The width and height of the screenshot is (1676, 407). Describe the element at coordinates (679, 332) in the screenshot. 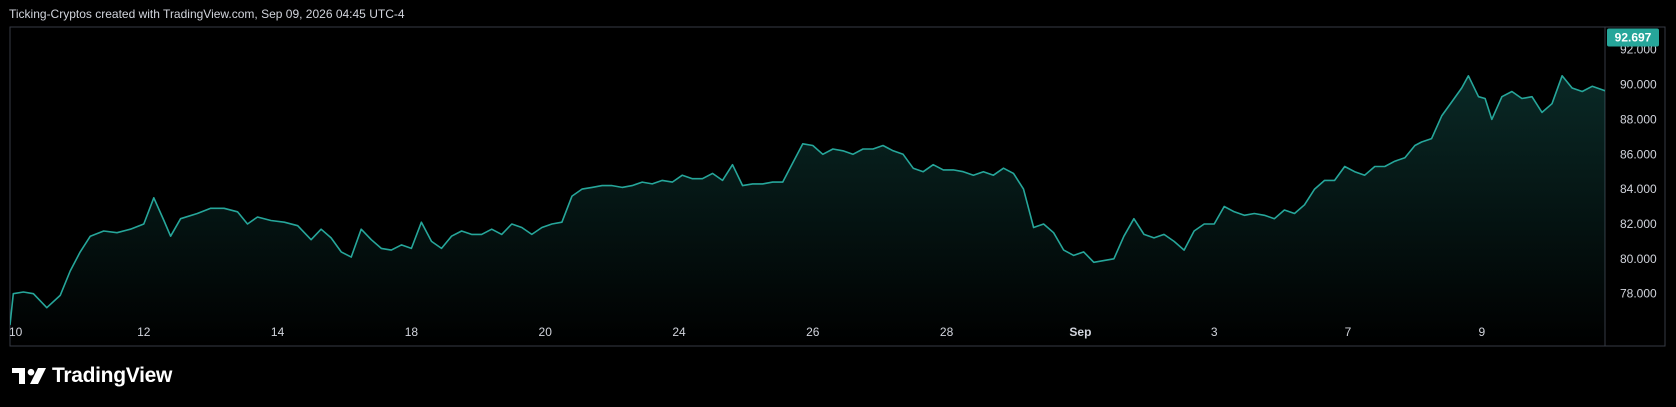

I see `x-tick-label: 24` at that location.